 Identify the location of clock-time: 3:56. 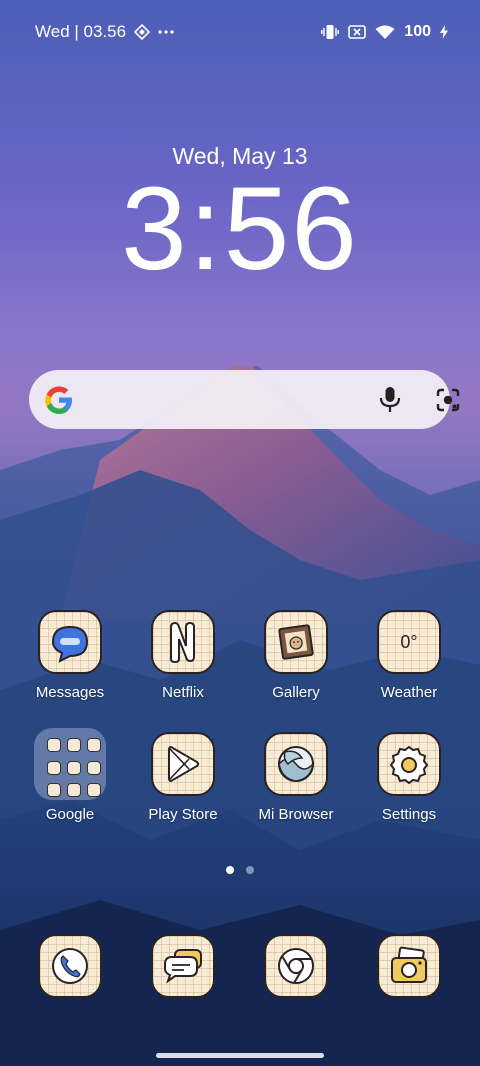
(240, 229).